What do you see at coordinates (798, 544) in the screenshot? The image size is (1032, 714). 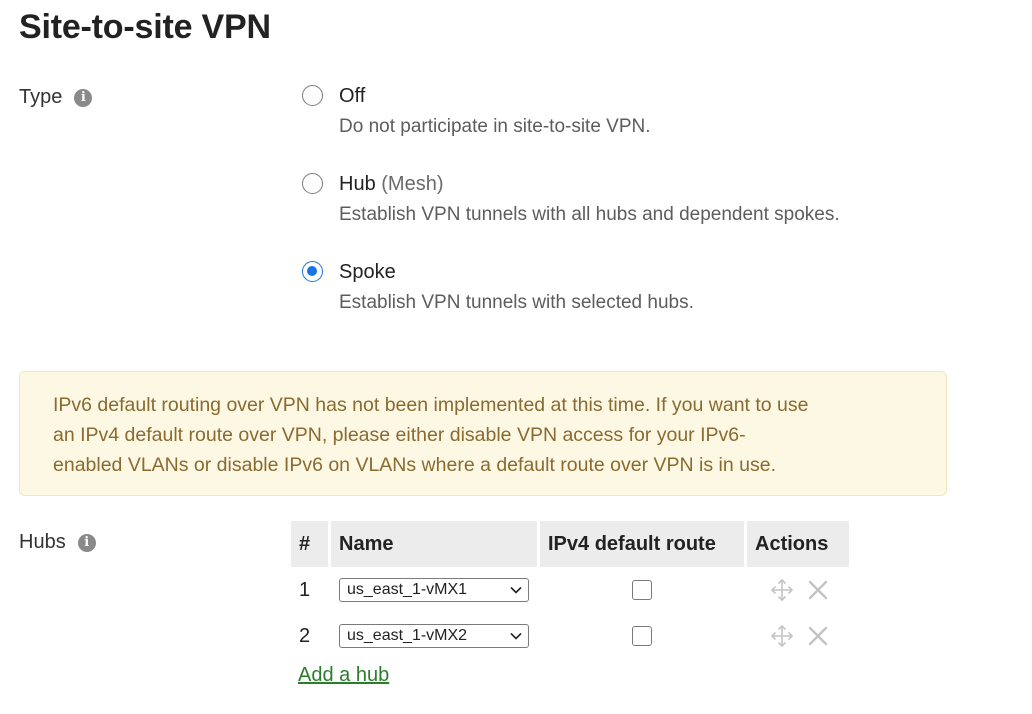 I see `column-header-actions: Actions` at bounding box center [798, 544].